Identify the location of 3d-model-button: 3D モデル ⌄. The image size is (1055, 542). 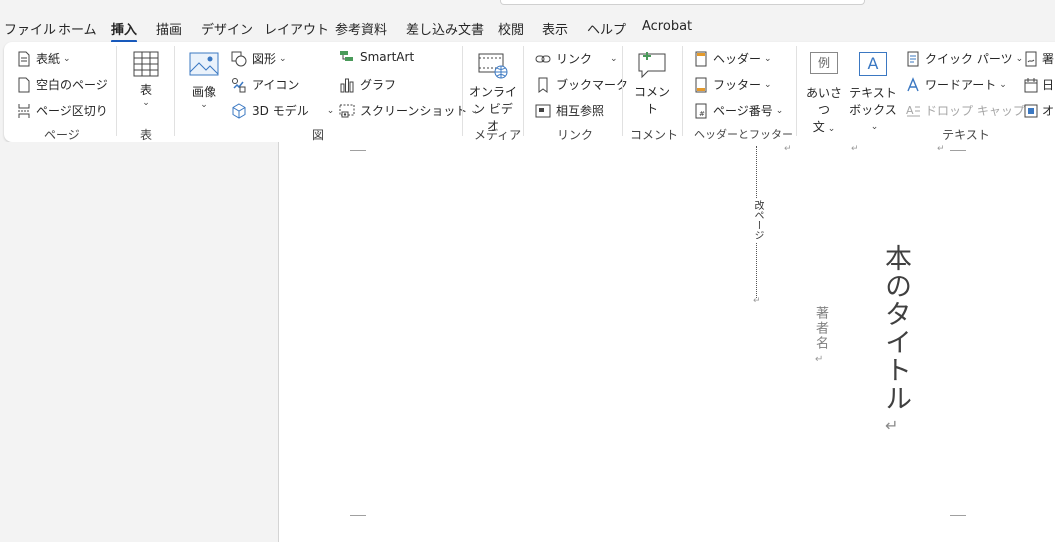
(282, 110).